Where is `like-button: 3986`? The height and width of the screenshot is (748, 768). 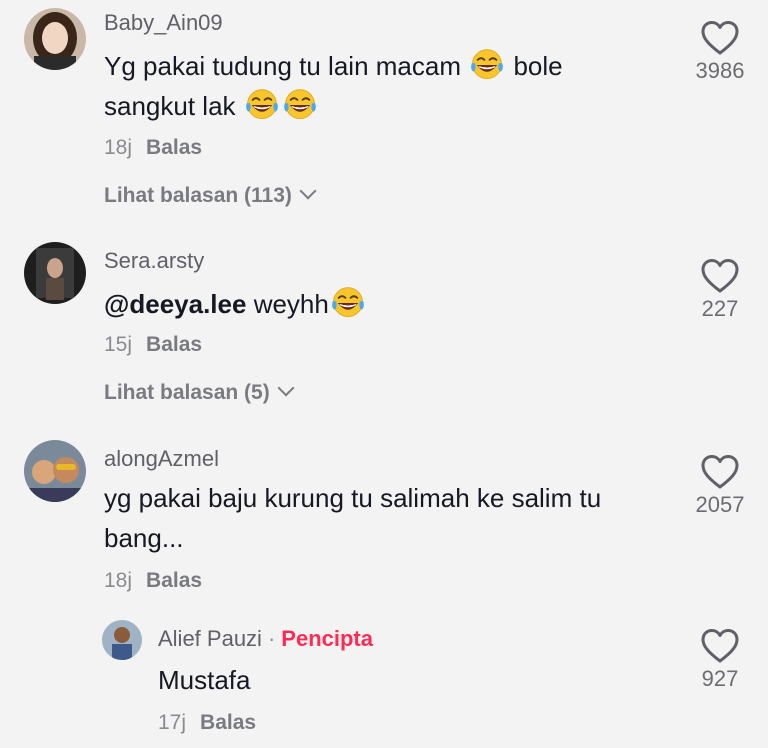 like-button: 3986 is located at coordinates (720, 52).